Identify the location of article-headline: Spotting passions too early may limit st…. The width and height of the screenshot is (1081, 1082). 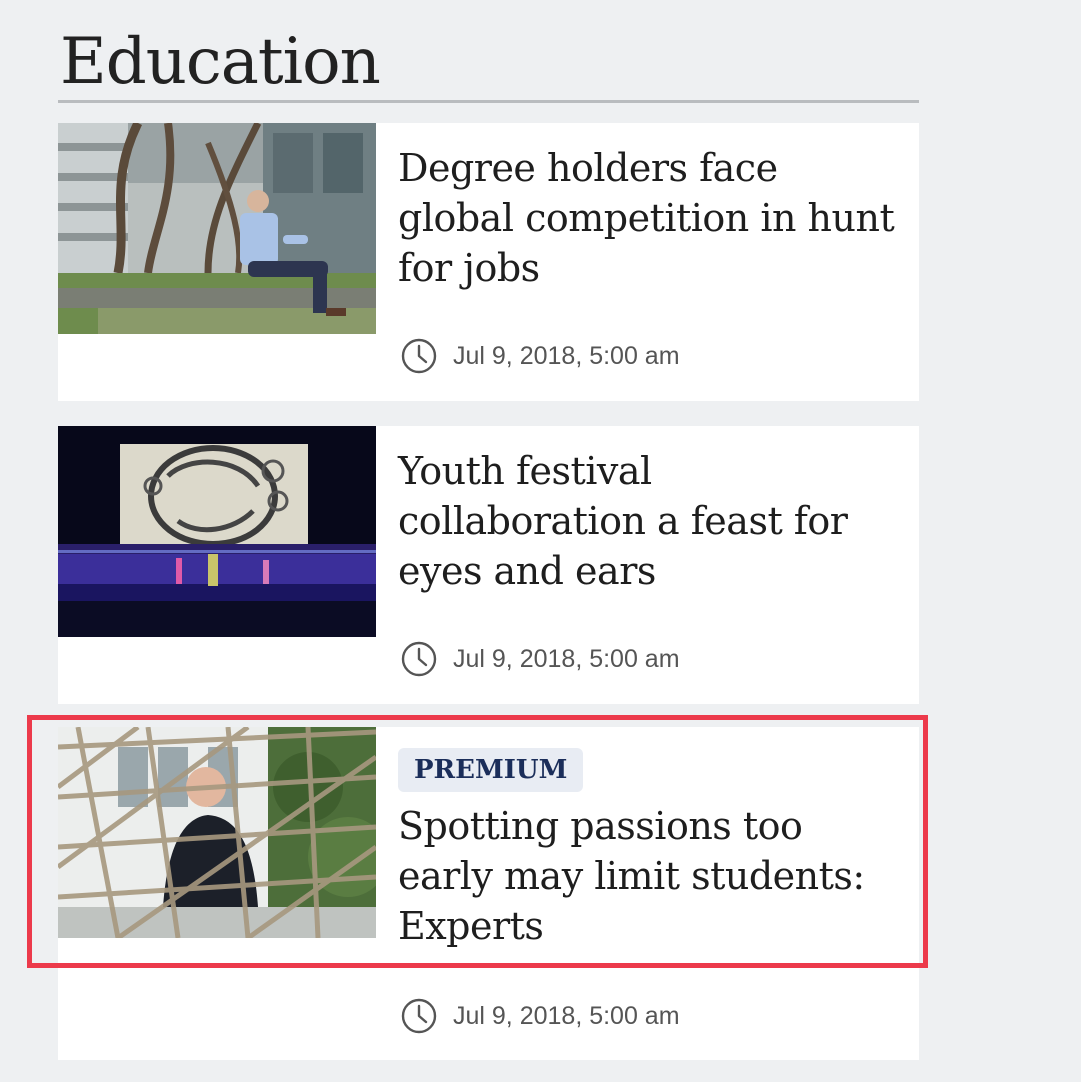
(648, 876).